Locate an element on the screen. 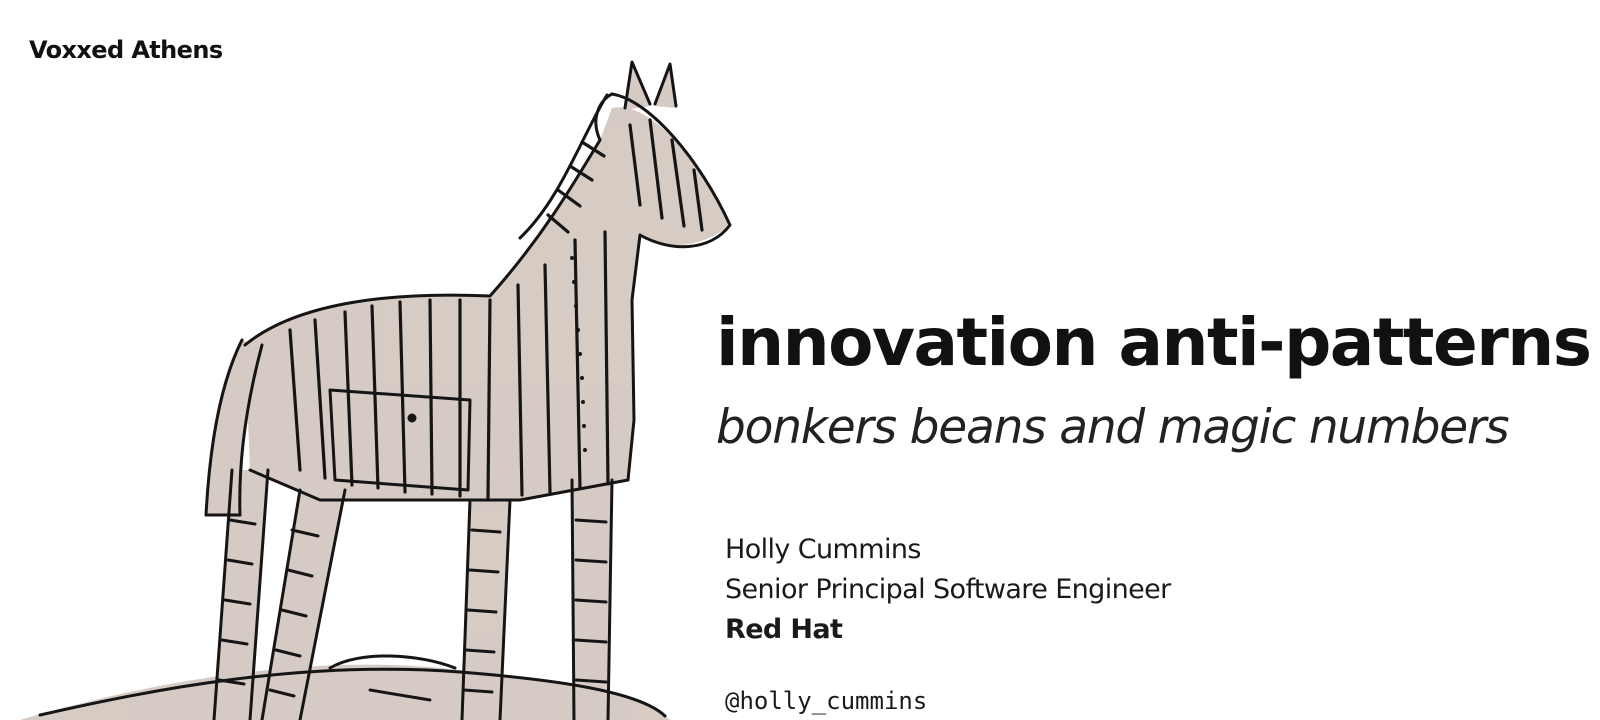 This screenshot has height=720, width=1600. speaker-company: Red Hat is located at coordinates (784, 629).